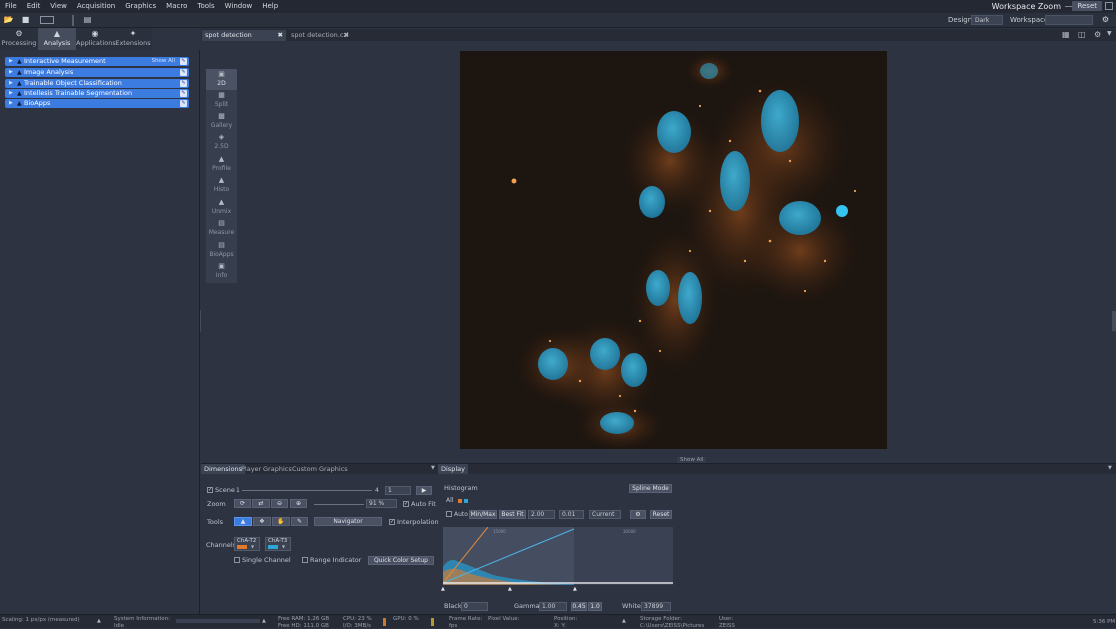 The height and width of the screenshot is (629, 1116). Describe the element at coordinates (221, 207) in the screenshot. I see `view-tab-unmix: ▲ Unmix` at that location.